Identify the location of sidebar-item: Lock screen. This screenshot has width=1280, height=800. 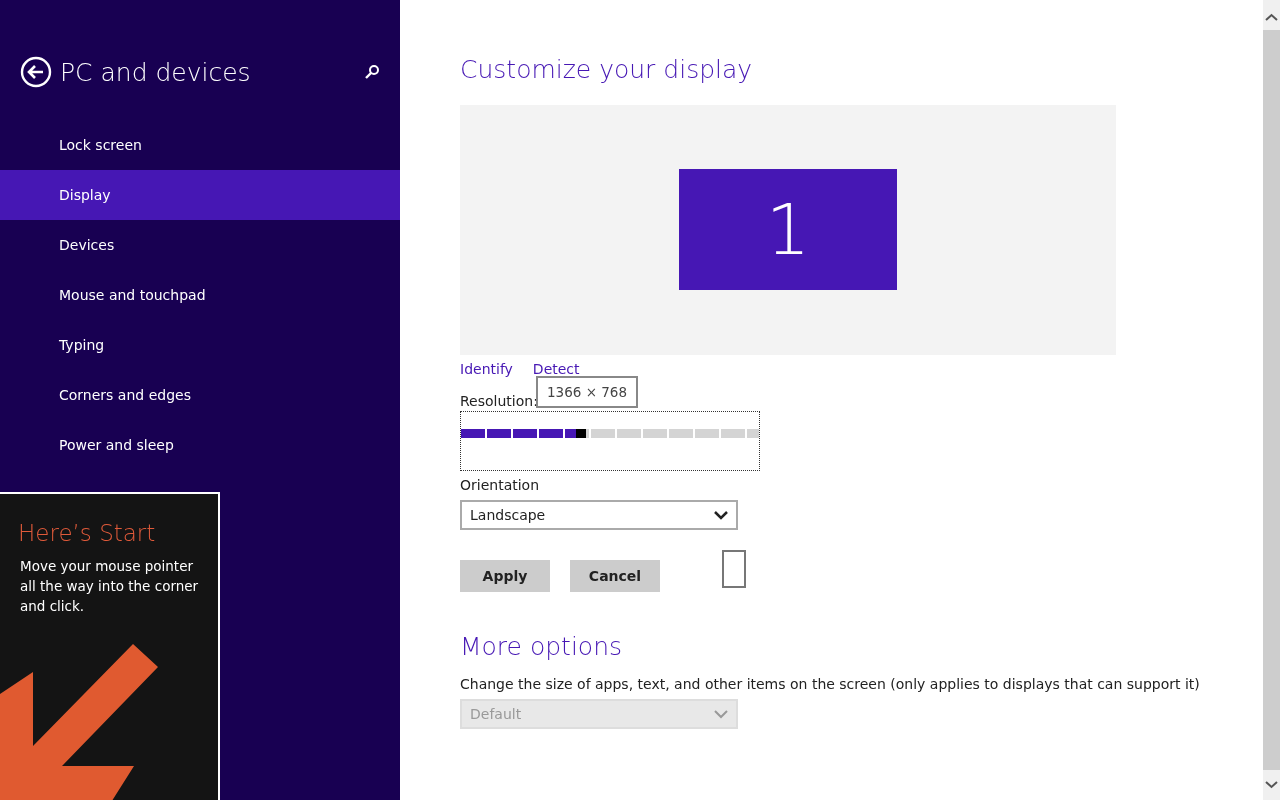
(200, 145).